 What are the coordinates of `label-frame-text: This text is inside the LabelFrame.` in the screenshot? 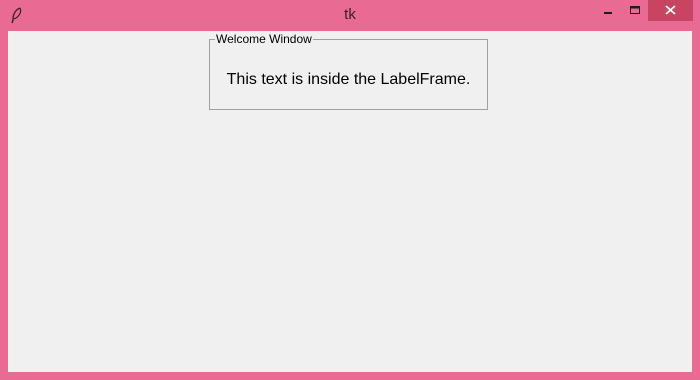 It's located at (348, 79).